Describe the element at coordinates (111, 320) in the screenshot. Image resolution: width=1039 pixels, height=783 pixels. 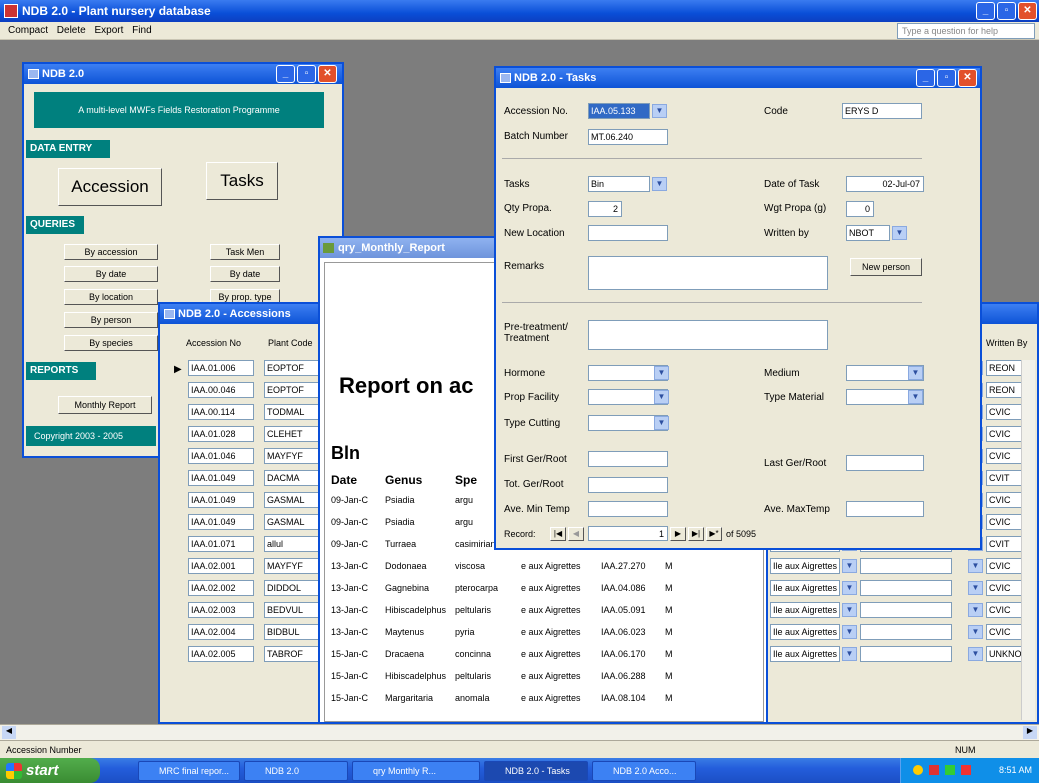
I see `by-person-button: By person` at that location.